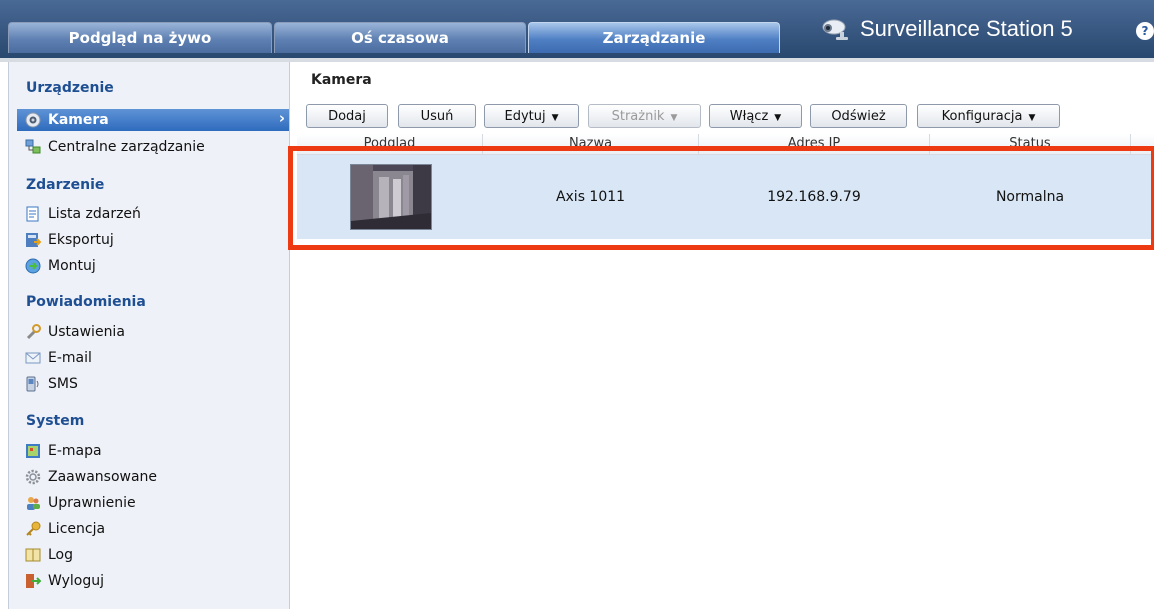 Image resolution: width=1154 pixels, height=609 pixels. Describe the element at coordinates (437, 116) in the screenshot. I see `remove-button: Usuń` at that location.